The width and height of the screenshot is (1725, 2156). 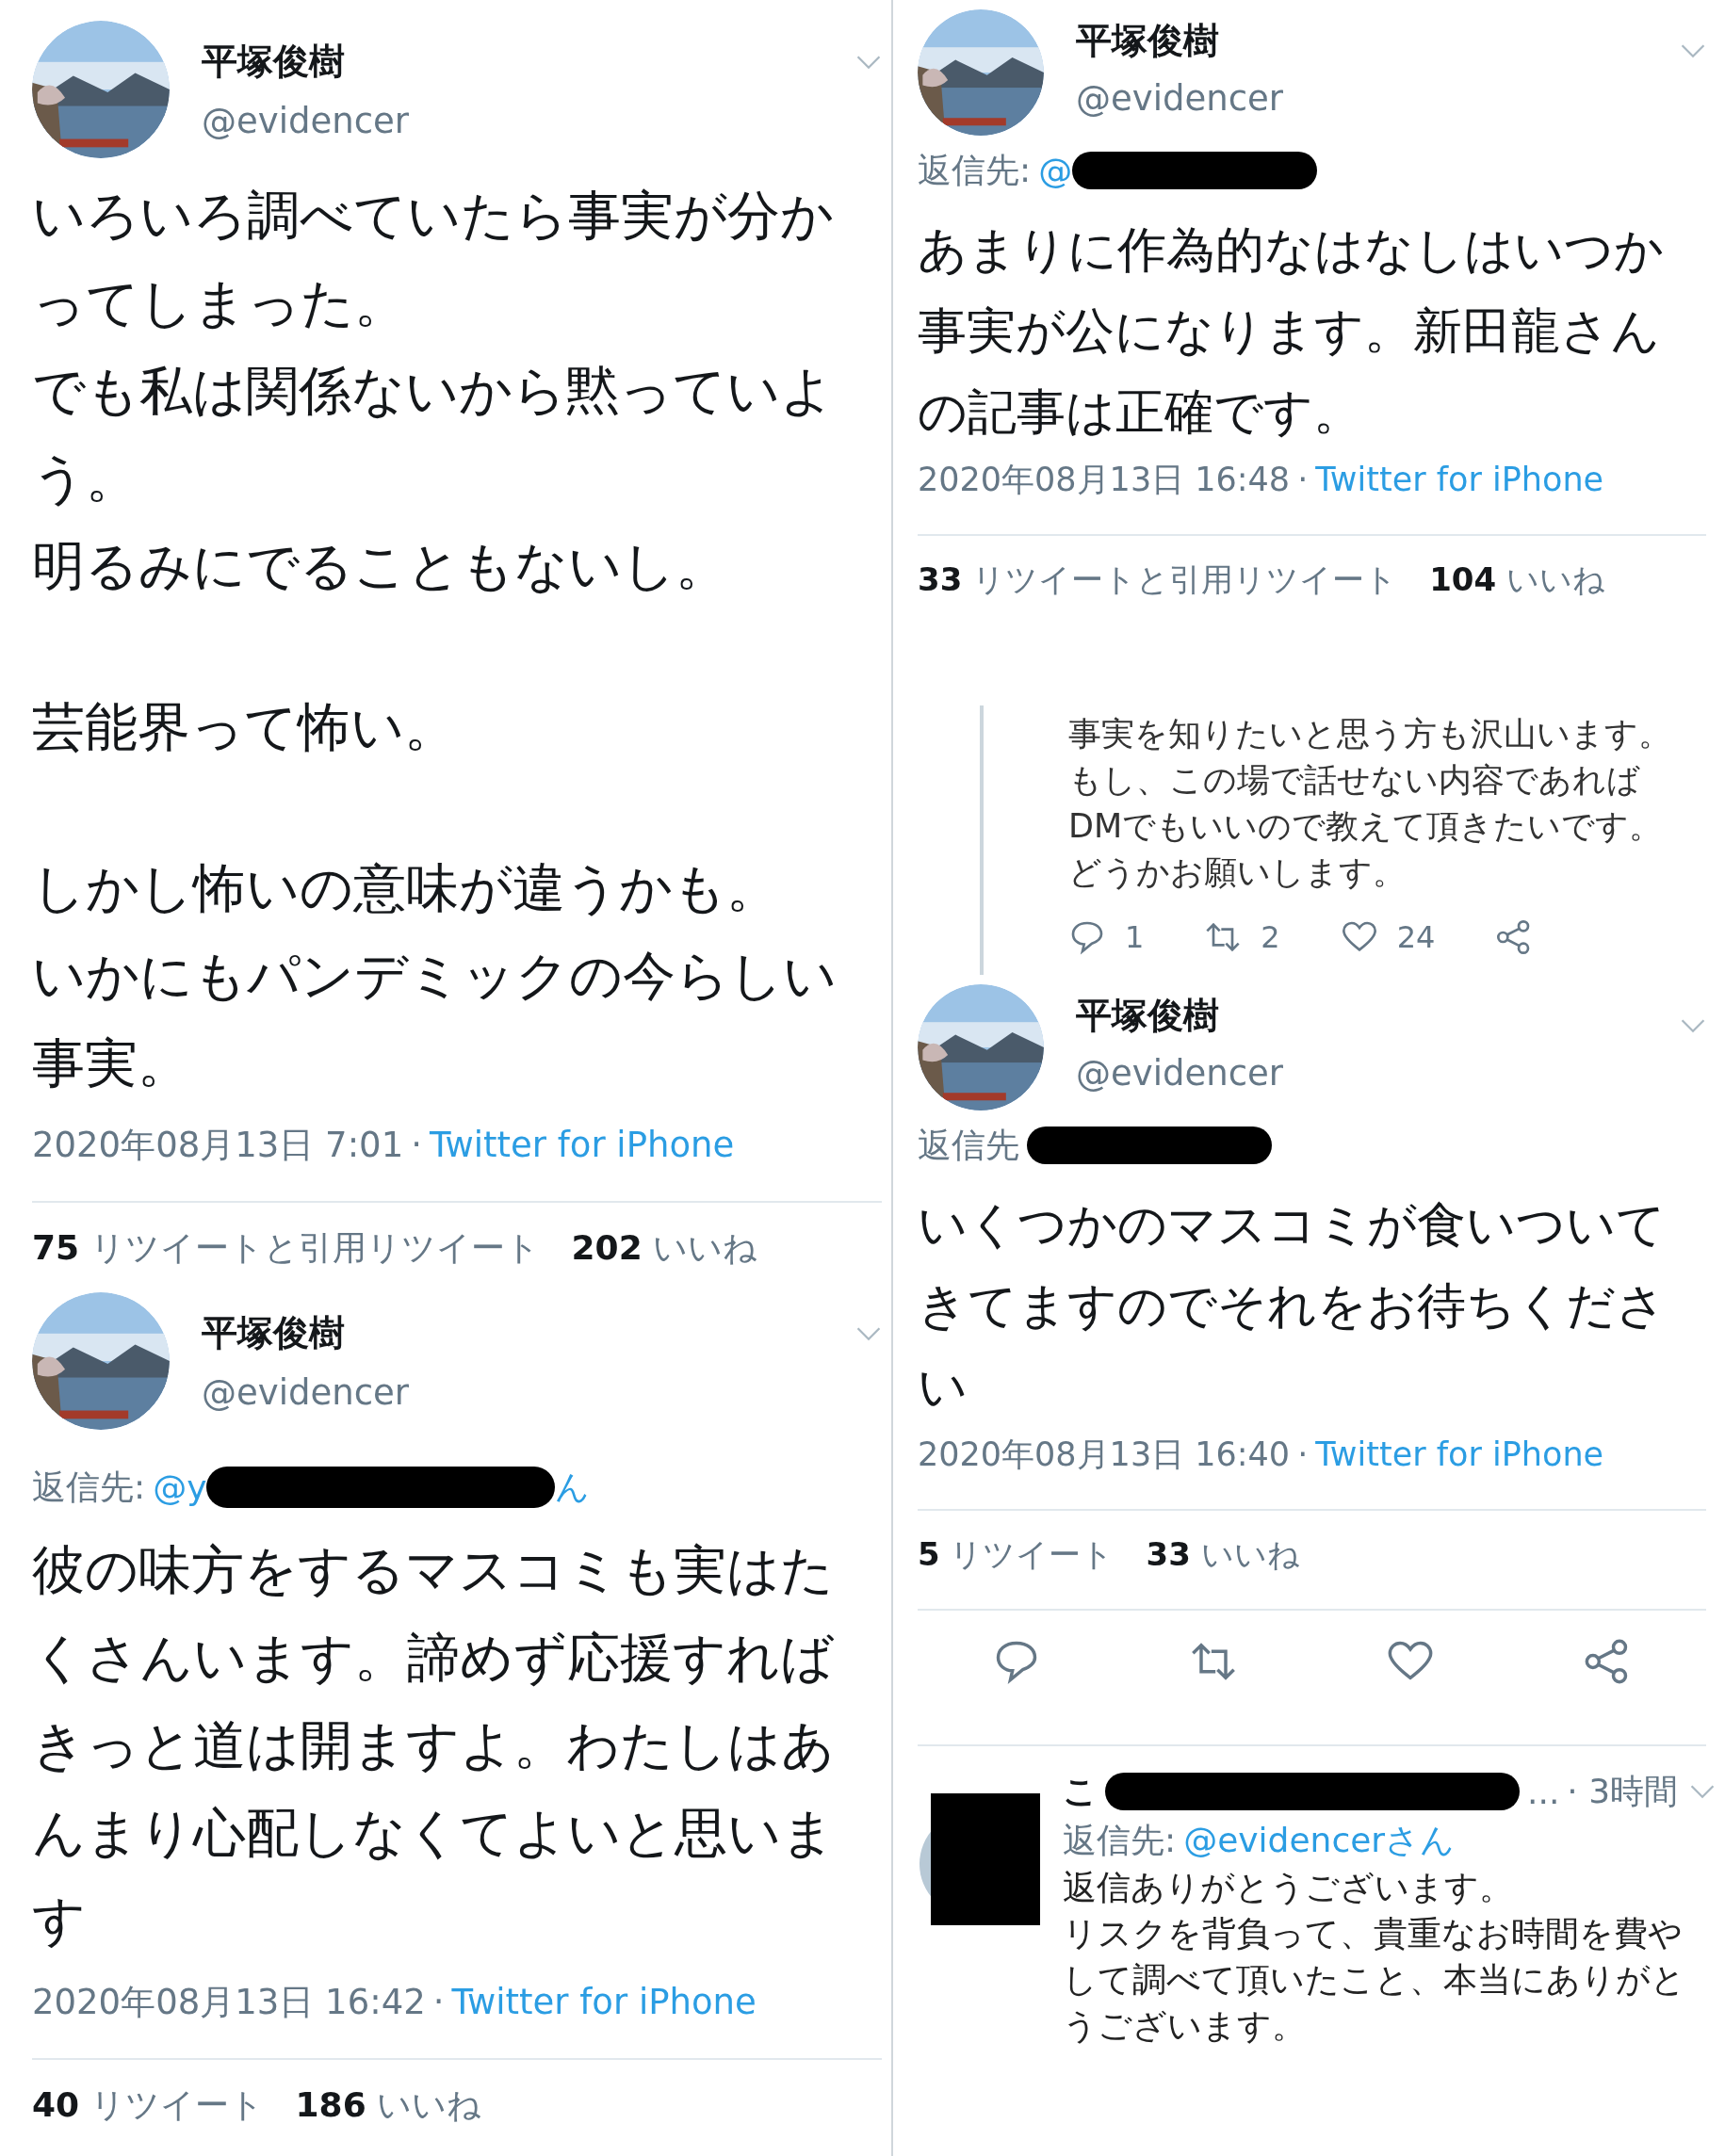 What do you see at coordinates (1292, 1306) in the screenshot?
I see `tweet-text: きてますのでそれをお待ちくださ` at bounding box center [1292, 1306].